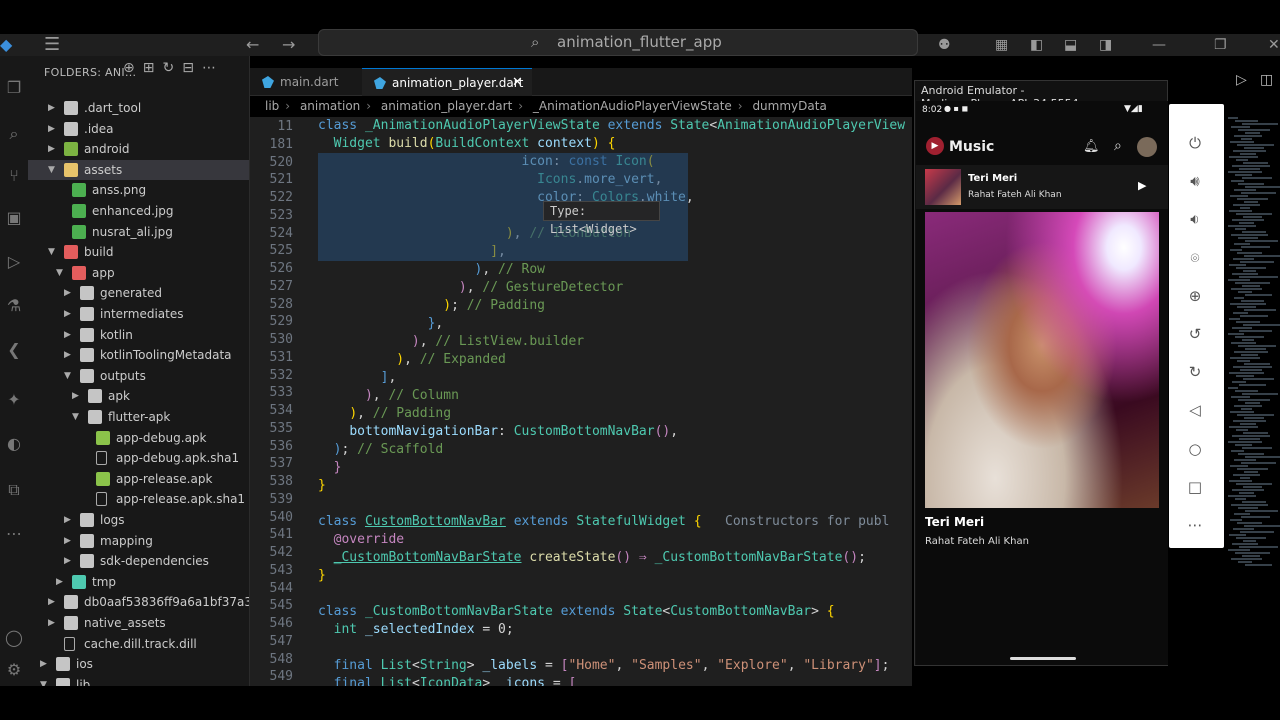 This screenshot has width=1280, height=720. I want to click on new-folder-icon: ⊞, so click(149, 68).